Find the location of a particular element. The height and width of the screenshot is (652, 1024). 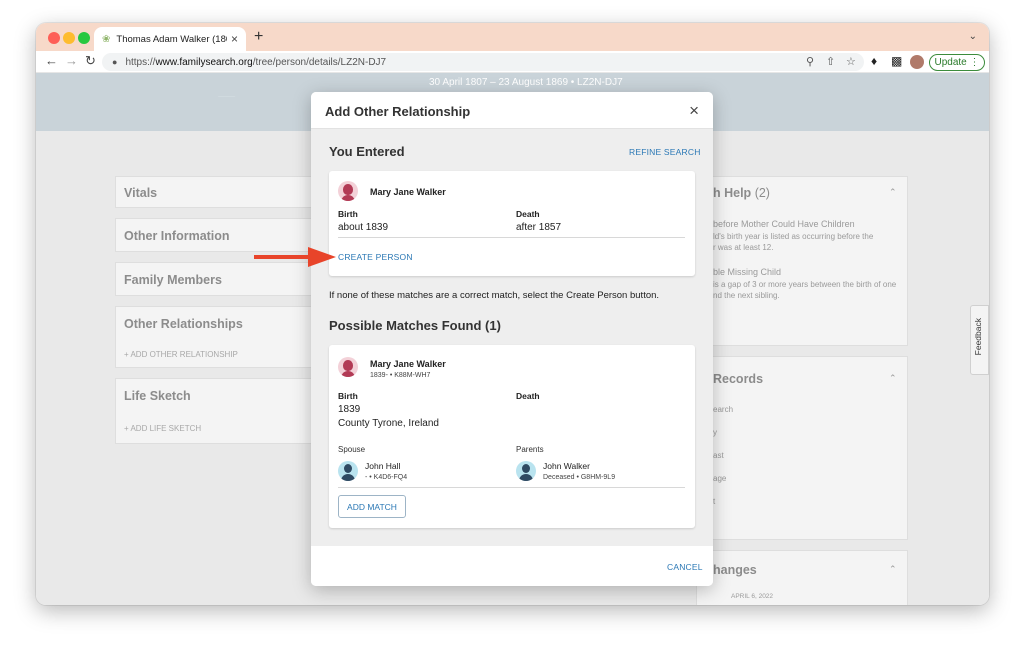

other-relationships-title: Other Relationships is located at coordinates (183, 324).